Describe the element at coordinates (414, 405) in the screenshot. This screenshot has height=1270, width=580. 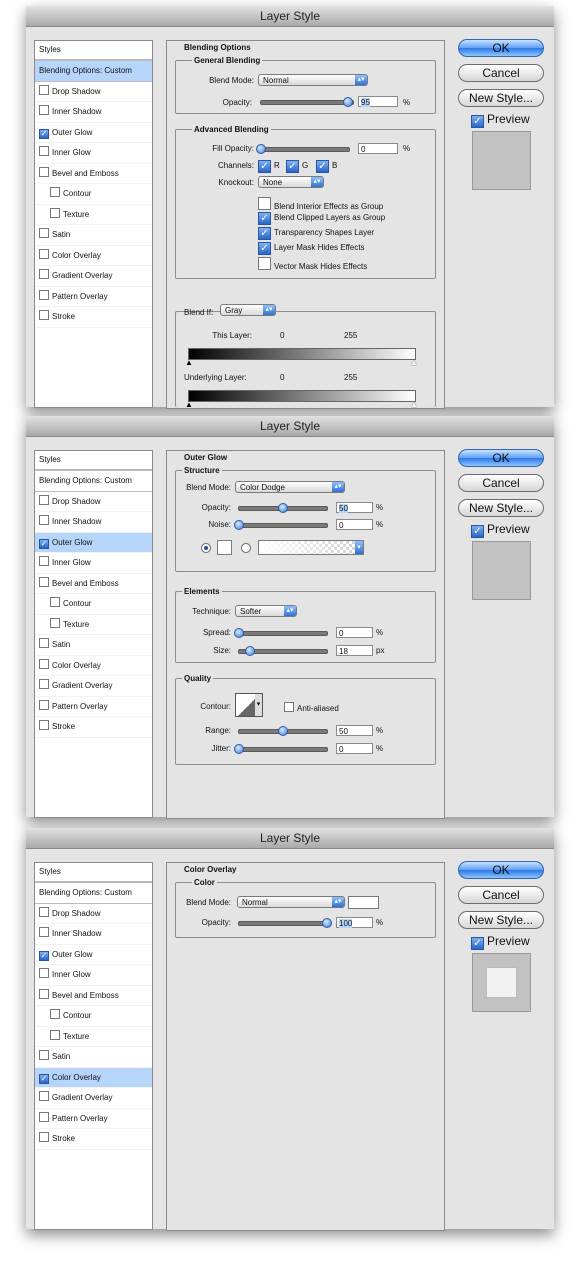
I see `underlying-white-point: ▲` at that location.